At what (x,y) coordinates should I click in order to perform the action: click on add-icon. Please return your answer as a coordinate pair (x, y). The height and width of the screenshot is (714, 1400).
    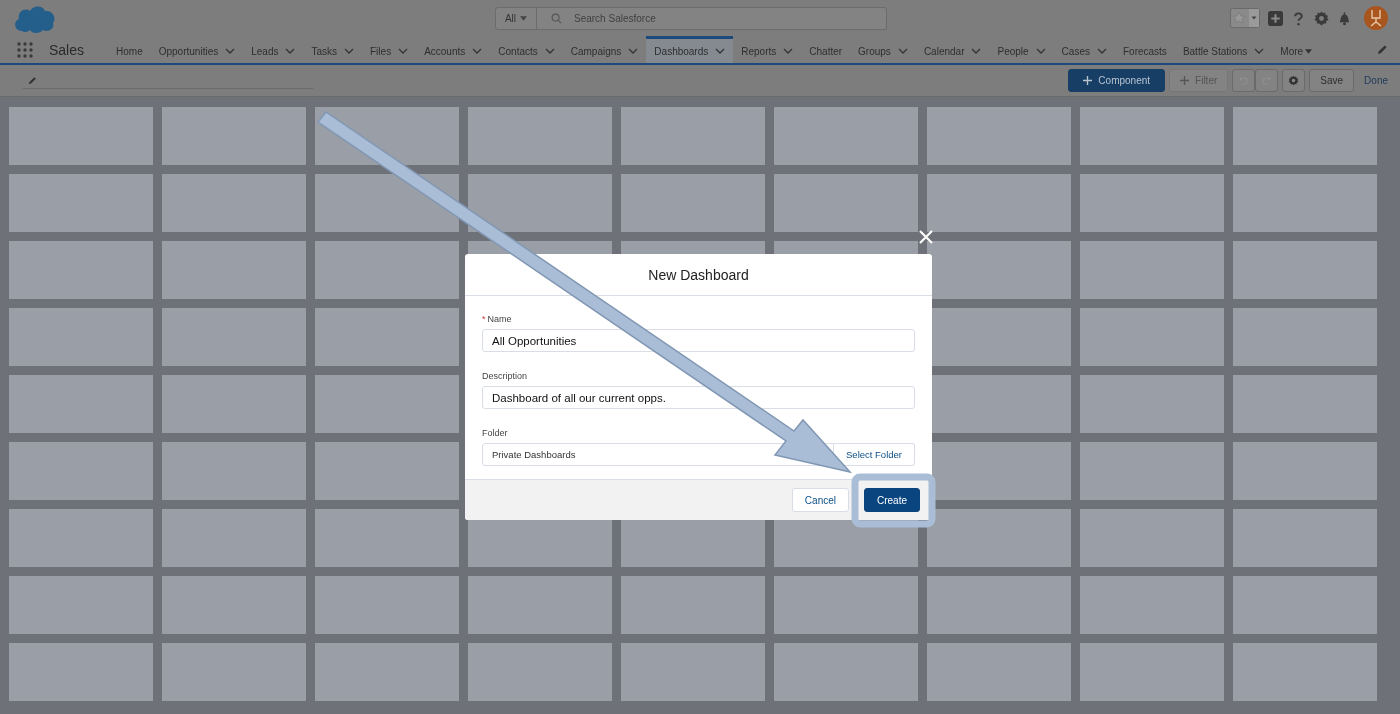
    Looking at the image, I should click on (1275, 18).